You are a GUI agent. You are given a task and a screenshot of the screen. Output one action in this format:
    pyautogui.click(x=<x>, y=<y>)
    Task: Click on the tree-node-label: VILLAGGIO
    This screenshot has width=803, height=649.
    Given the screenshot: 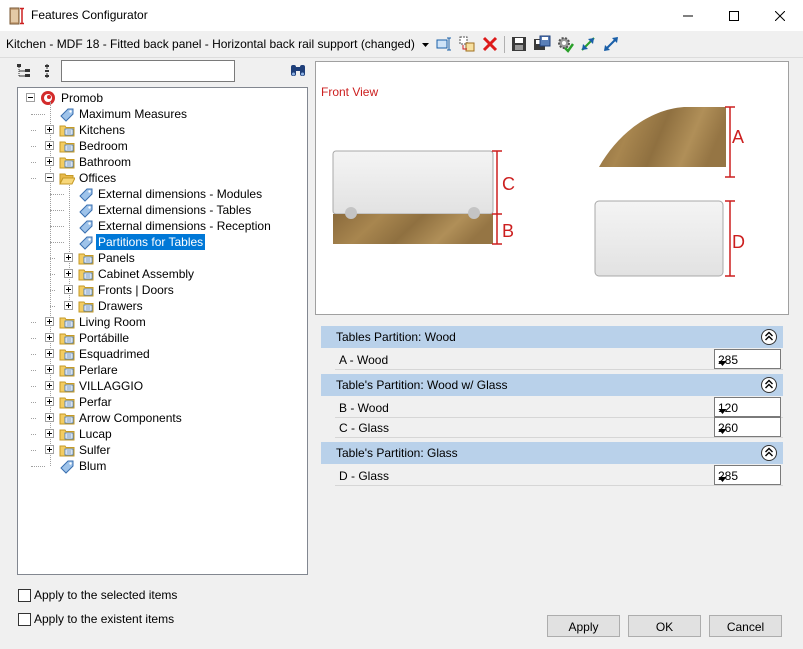 What is the action you would take?
    pyautogui.click(x=111, y=386)
    